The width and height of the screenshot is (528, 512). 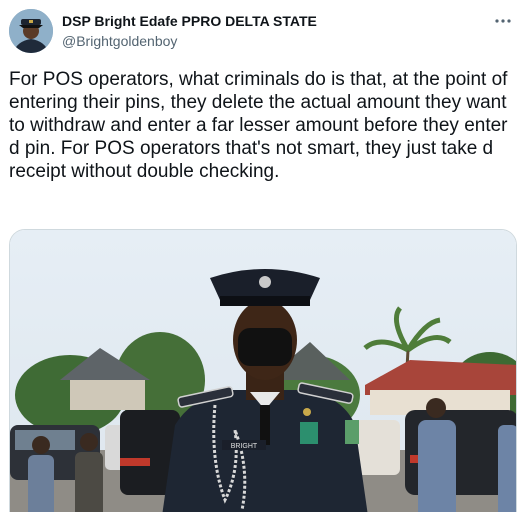 I want to click on author-handle: @Brightgoldenboy, so click(x=189, y=41).